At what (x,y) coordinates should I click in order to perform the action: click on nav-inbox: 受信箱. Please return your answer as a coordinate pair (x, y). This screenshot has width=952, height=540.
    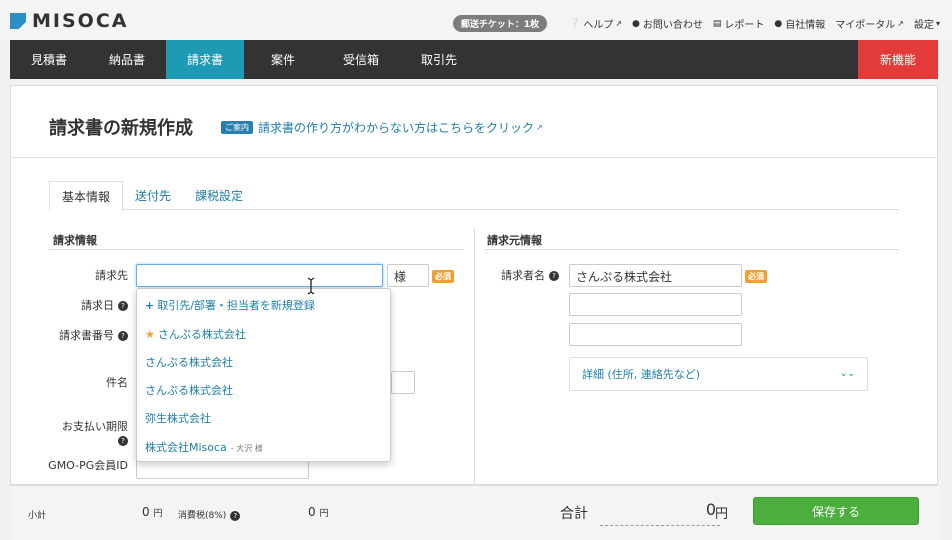
    Looking at the image, I should click on (361, 59).